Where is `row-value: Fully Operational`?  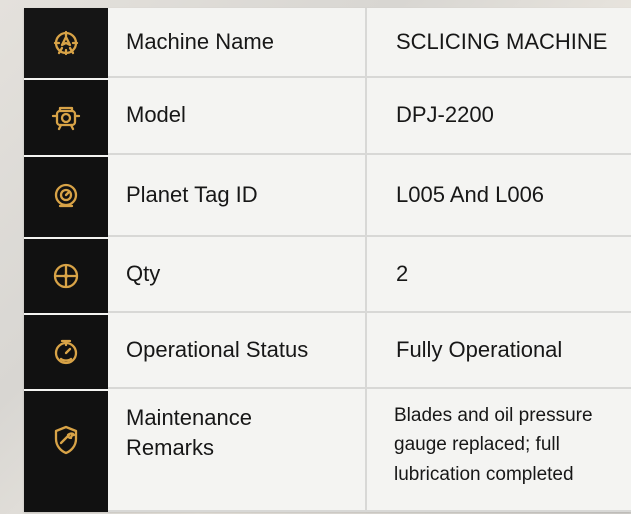
row-value: Fully Operational is located at coordinates (499, 351).